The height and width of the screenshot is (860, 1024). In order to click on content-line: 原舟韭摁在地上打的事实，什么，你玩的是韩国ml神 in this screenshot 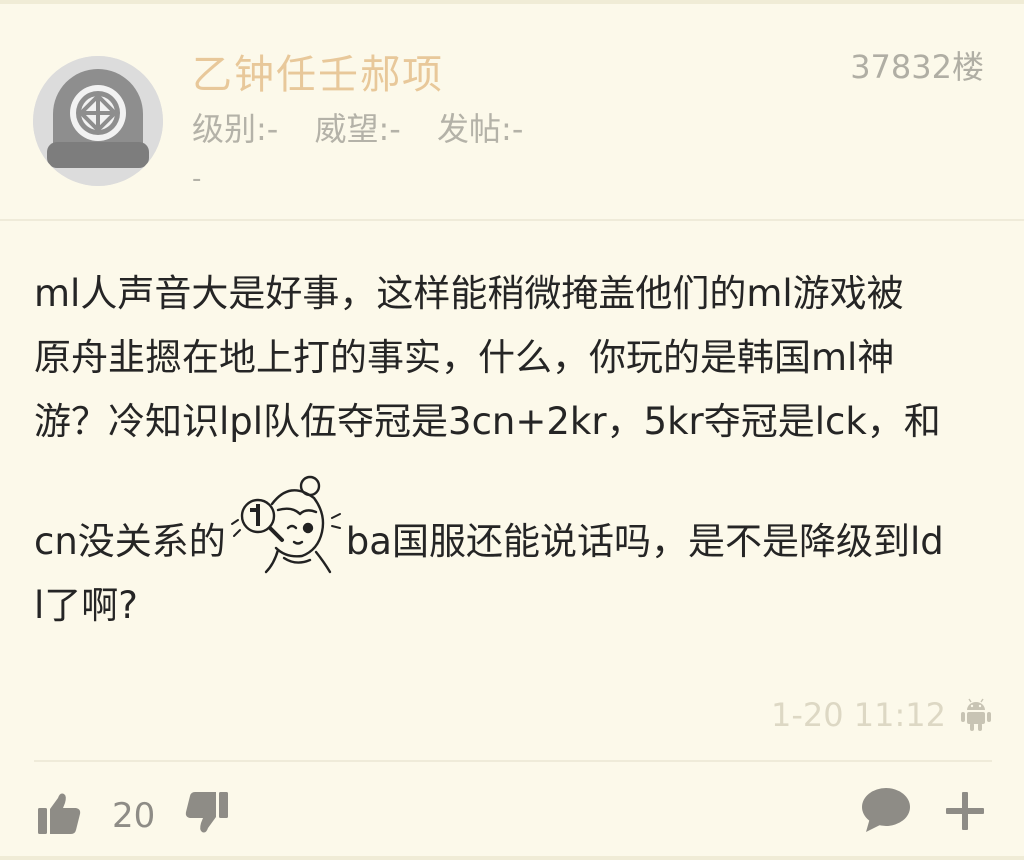, I will do `click(464, 357)`.